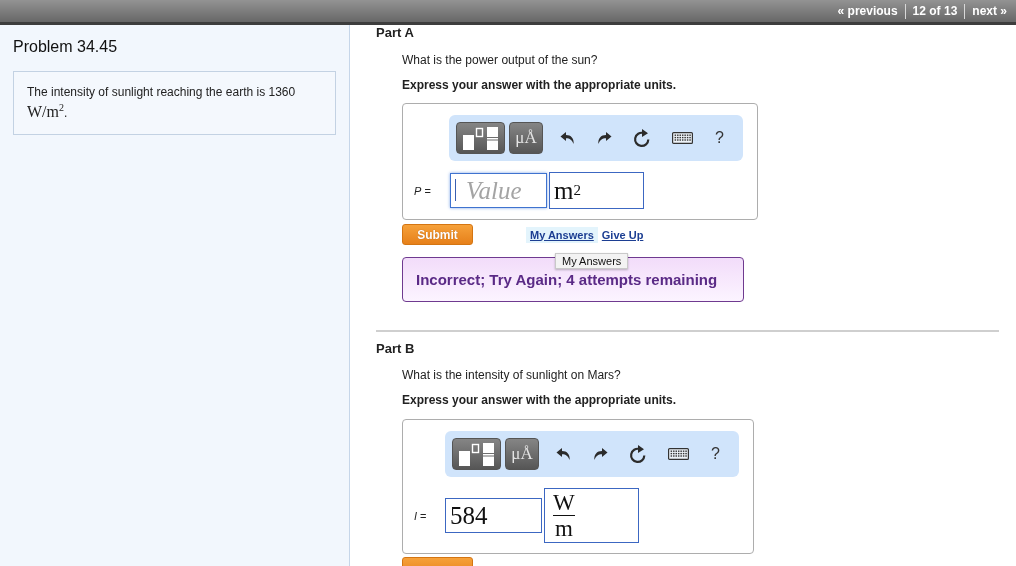 The image size is (1016, 566). What do you see at coordinates (396, 348) in the screenshot?
I see `part-heading: Part B` at bounding box center [396, 348].